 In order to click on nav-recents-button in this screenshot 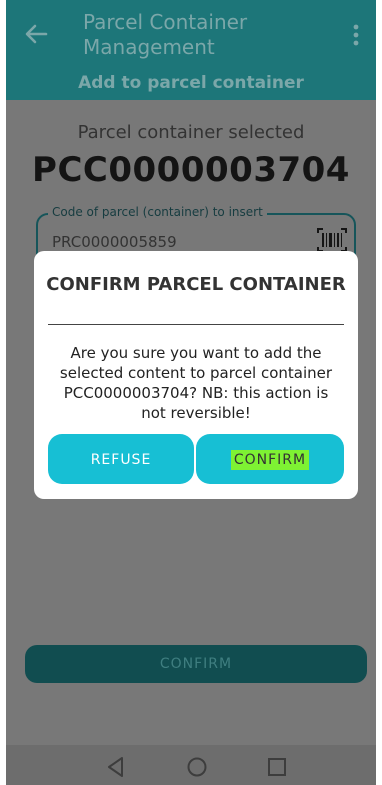, I will do `click(277, 767)`.